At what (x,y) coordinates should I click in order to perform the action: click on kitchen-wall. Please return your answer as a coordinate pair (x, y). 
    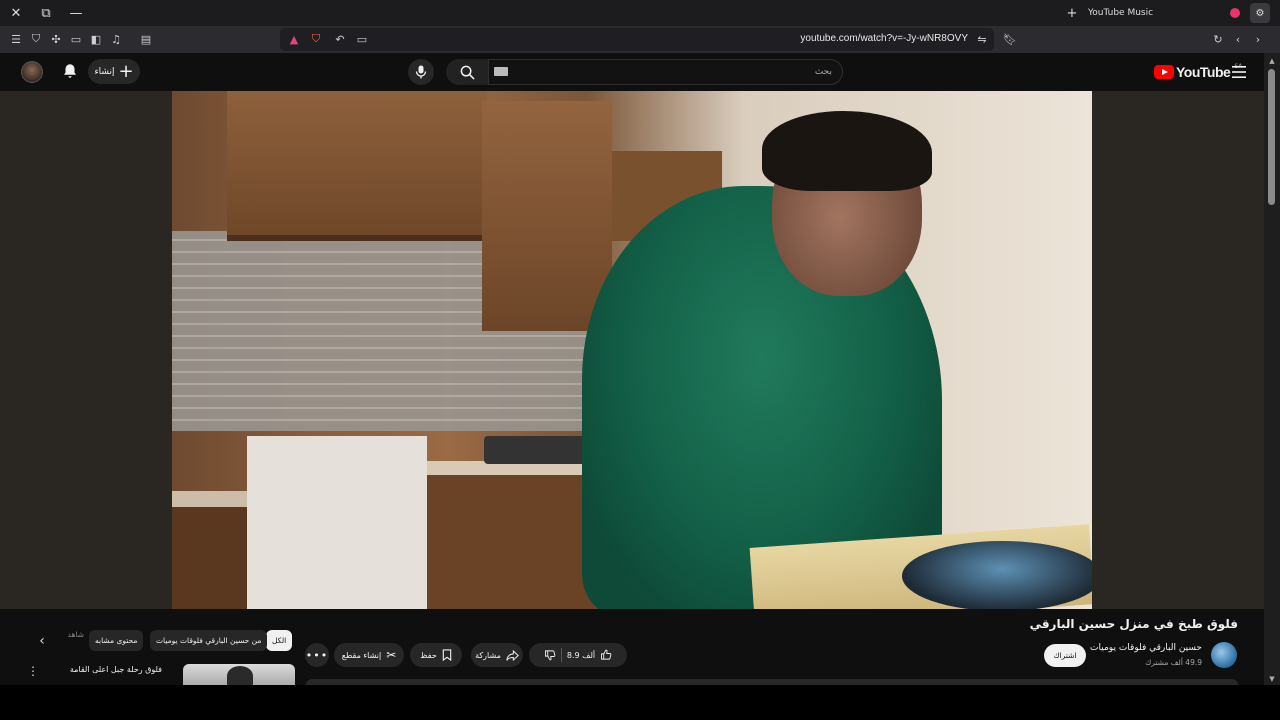
    Looking at the image, I should click on (337, 522).